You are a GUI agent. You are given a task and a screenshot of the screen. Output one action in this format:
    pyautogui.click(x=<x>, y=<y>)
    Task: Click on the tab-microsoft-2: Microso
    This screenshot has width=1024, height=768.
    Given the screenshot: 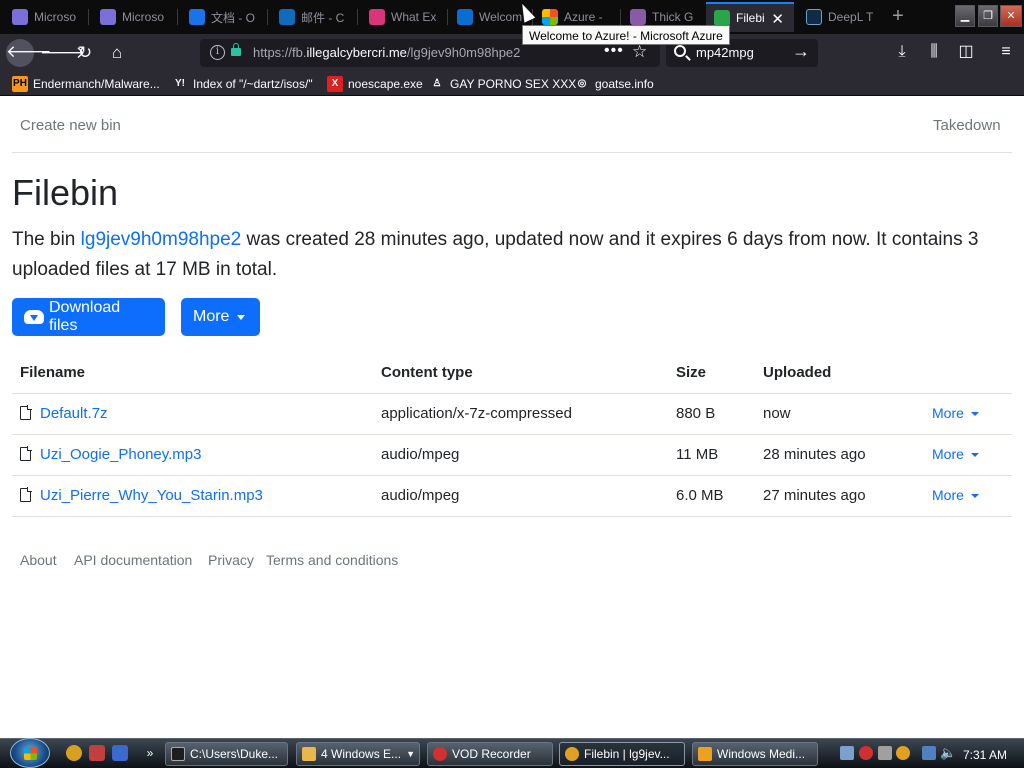 What is the action you would take?
    pyautogui.click(x=132, y=17)
    